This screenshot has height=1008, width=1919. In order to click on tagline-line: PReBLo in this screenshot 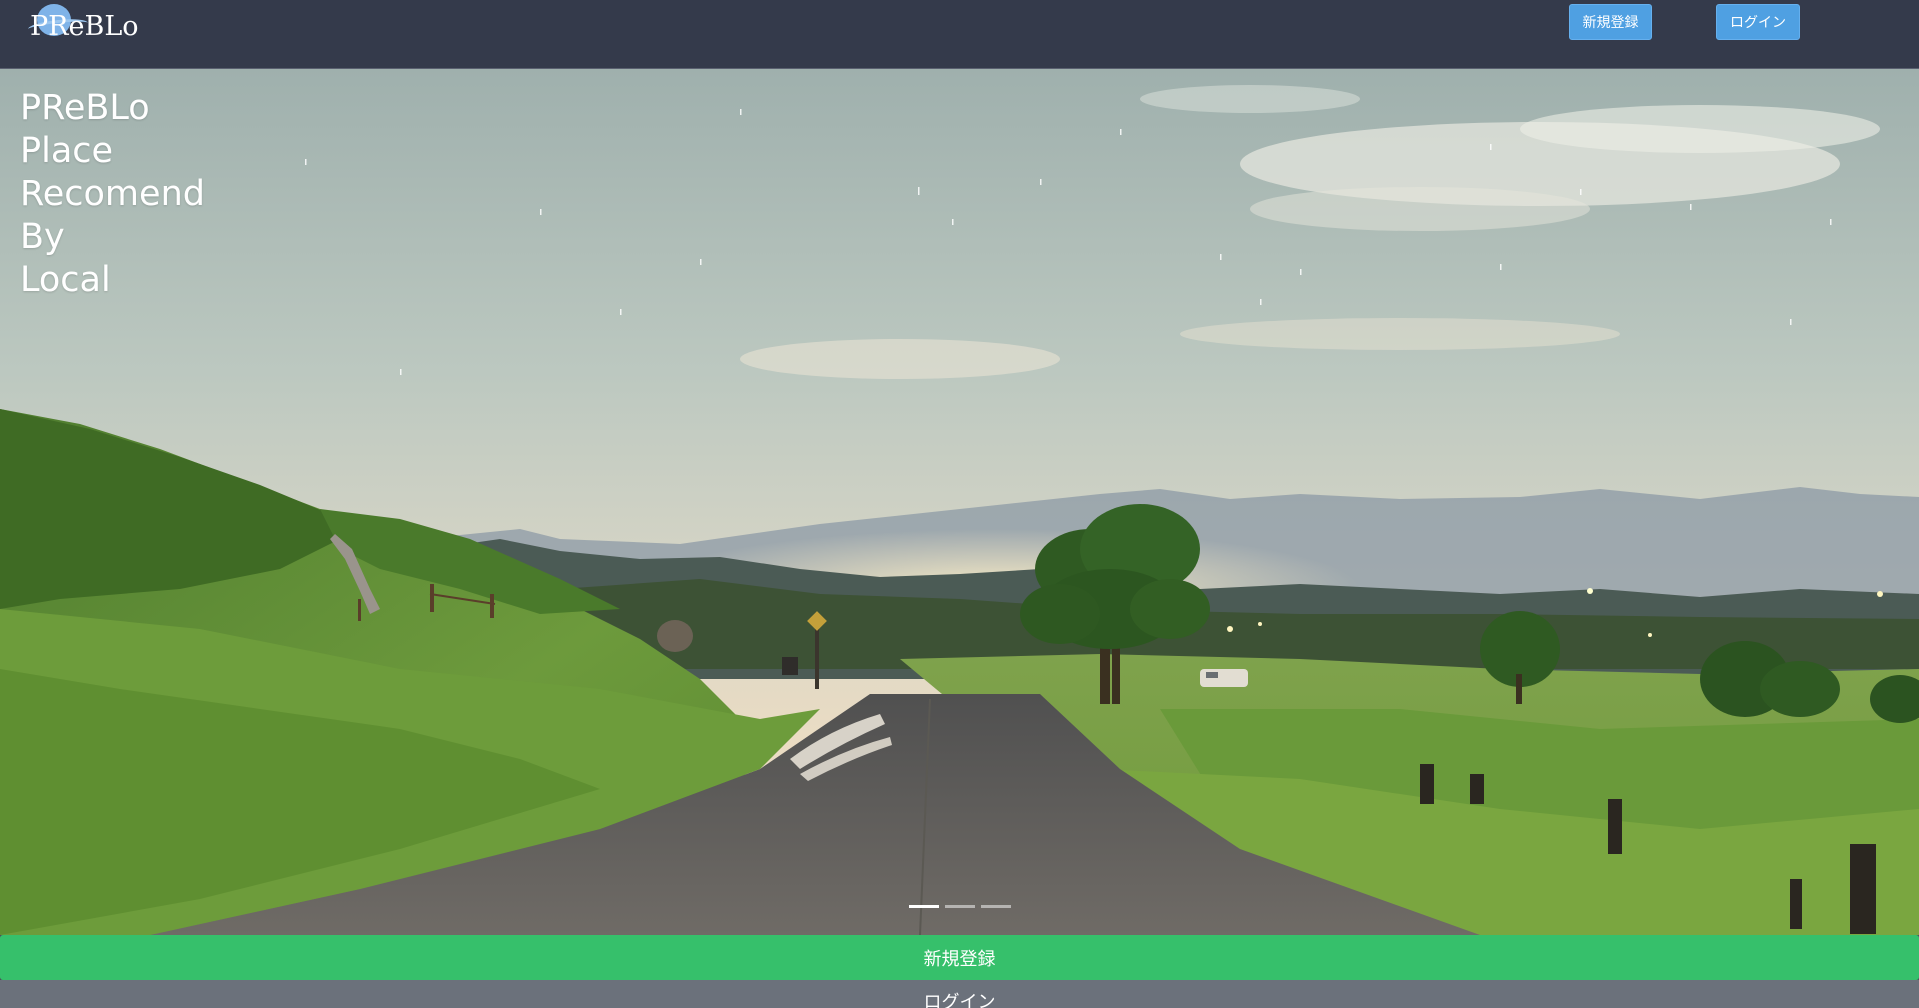, I will do `click(85, 108)`.